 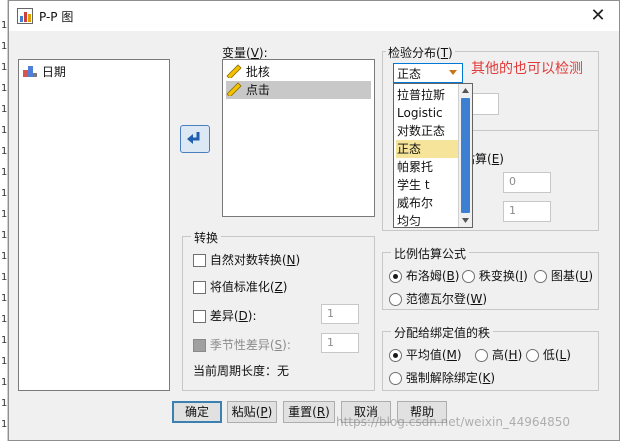 I want to click on scroll-up-icon, so click(x=465, y=91).